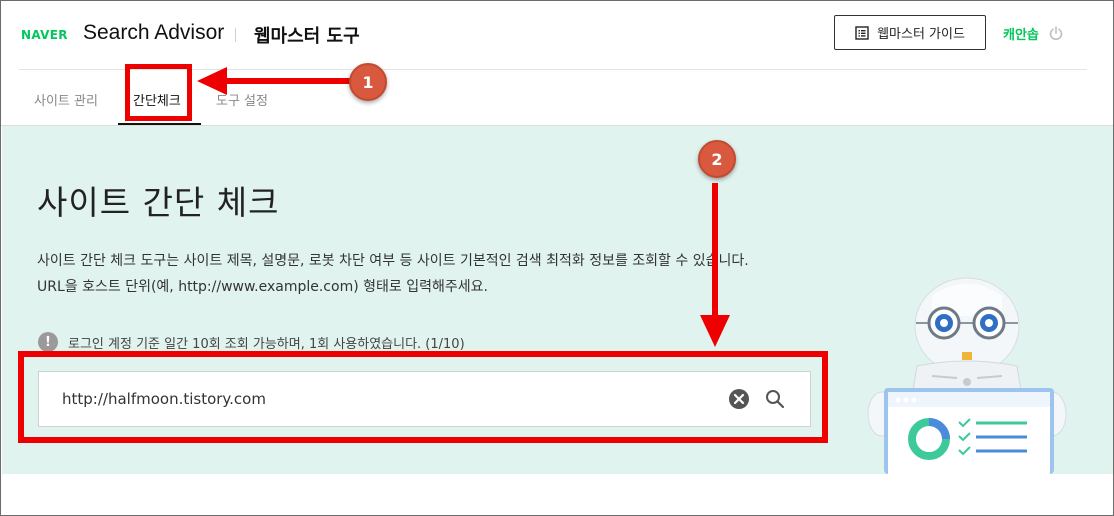 The width and height of the screenshot is (1114, 516). I want to click on clear-icon, so click(739, 399).